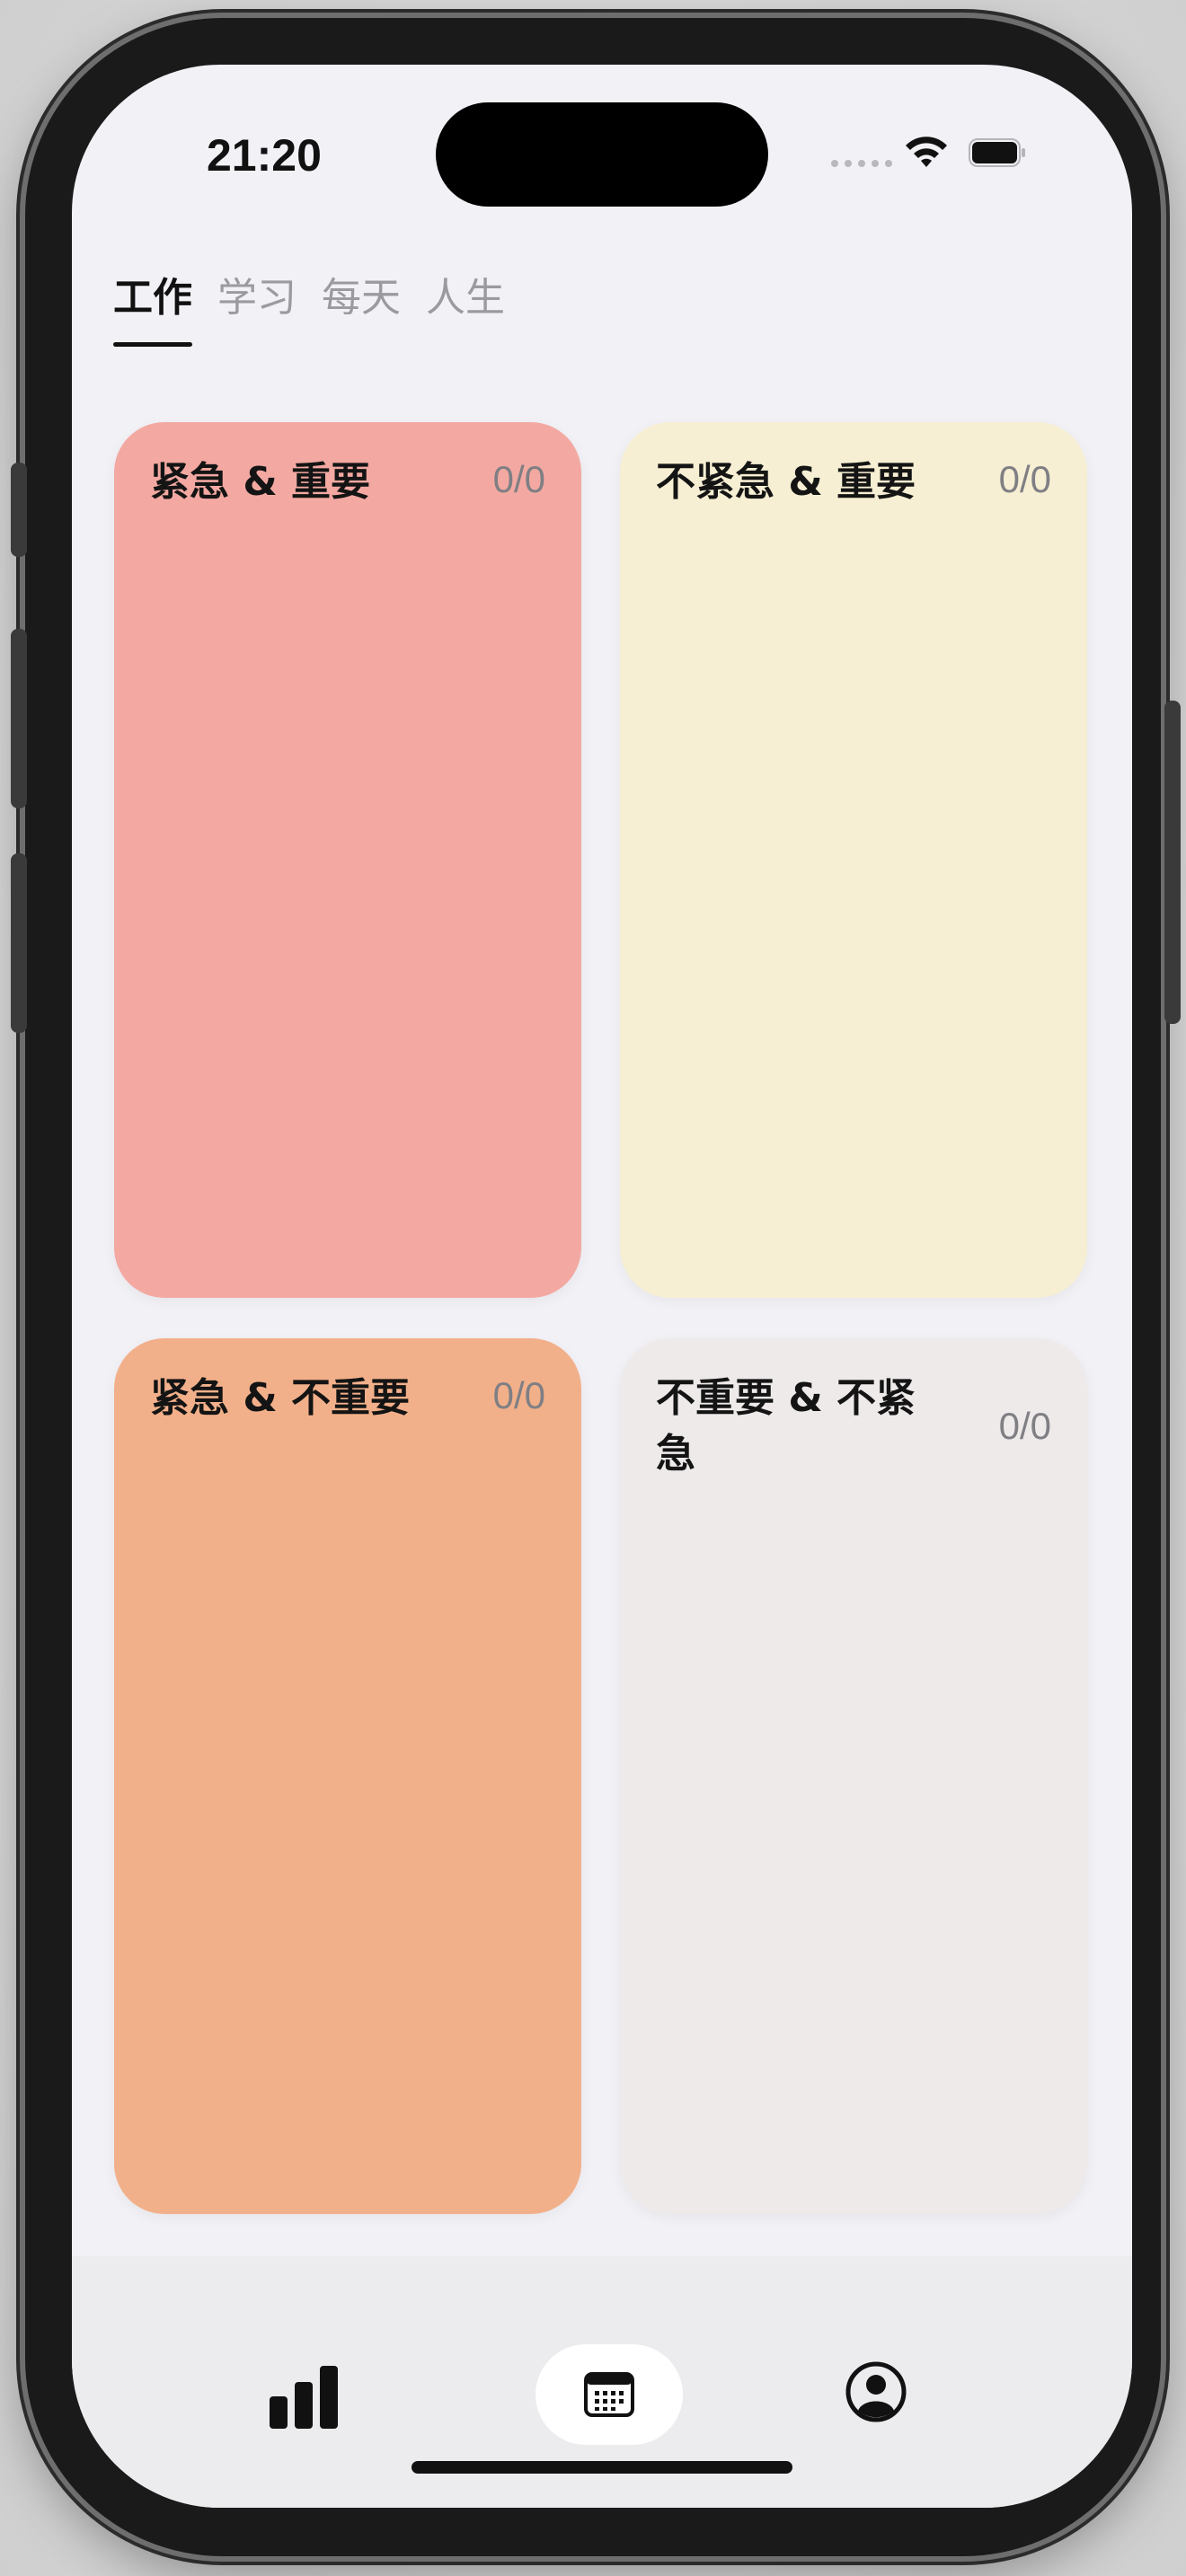 This screenshot has width=1186, height=2576. I want to click on quadrant-title: 不紧急 & 重要, so click(786, 482).